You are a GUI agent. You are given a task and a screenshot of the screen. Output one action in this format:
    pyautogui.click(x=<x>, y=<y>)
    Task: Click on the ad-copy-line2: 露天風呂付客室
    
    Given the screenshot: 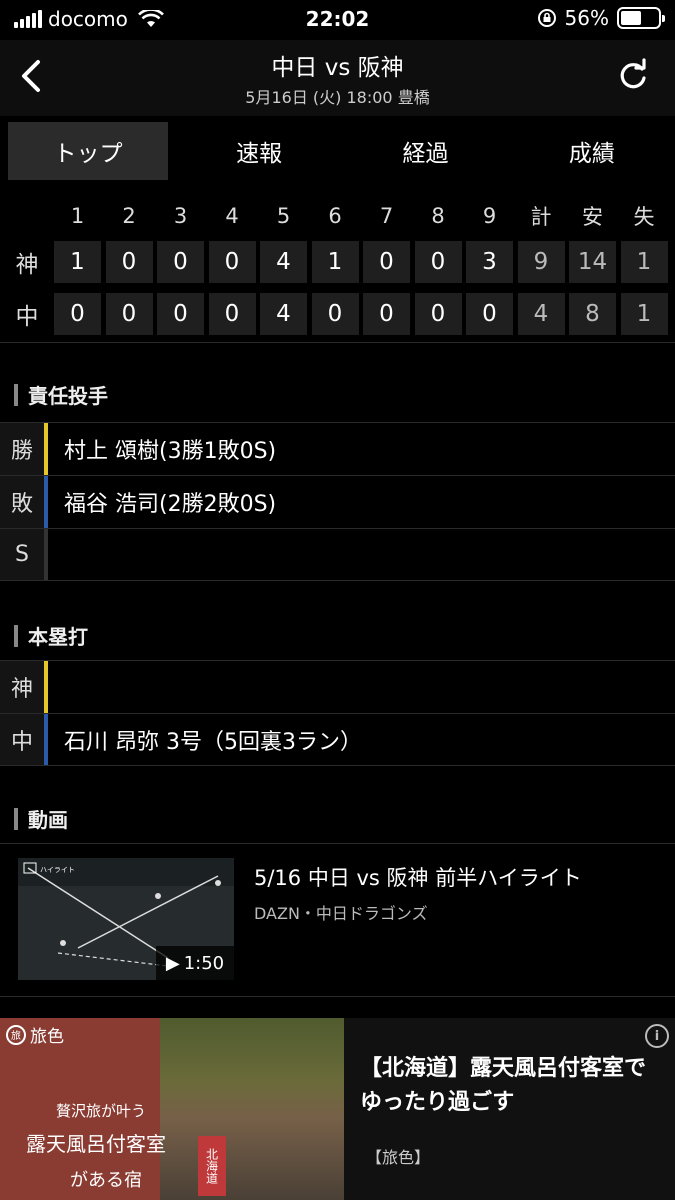 What is the action you would take?
    pyautogui.click(x=96, y=1144)
    